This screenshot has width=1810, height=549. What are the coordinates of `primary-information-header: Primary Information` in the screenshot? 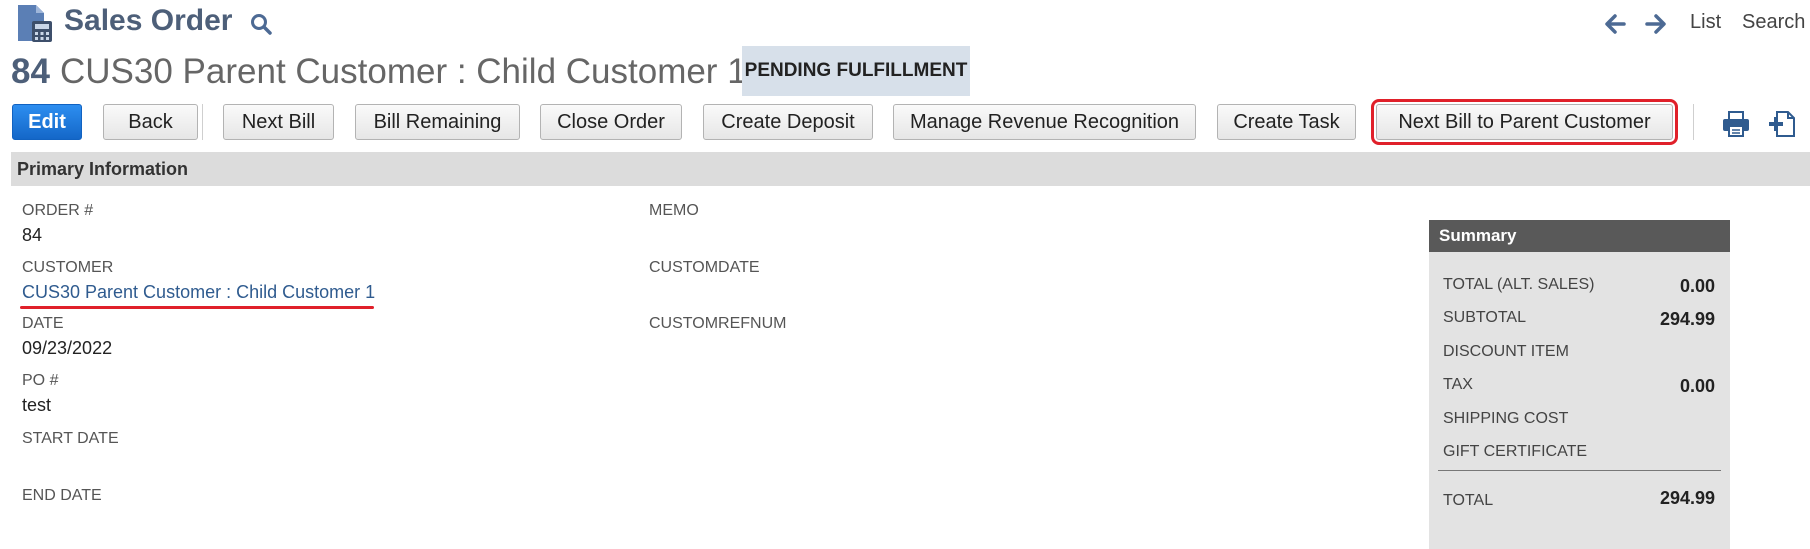 It's located at (910, 169).